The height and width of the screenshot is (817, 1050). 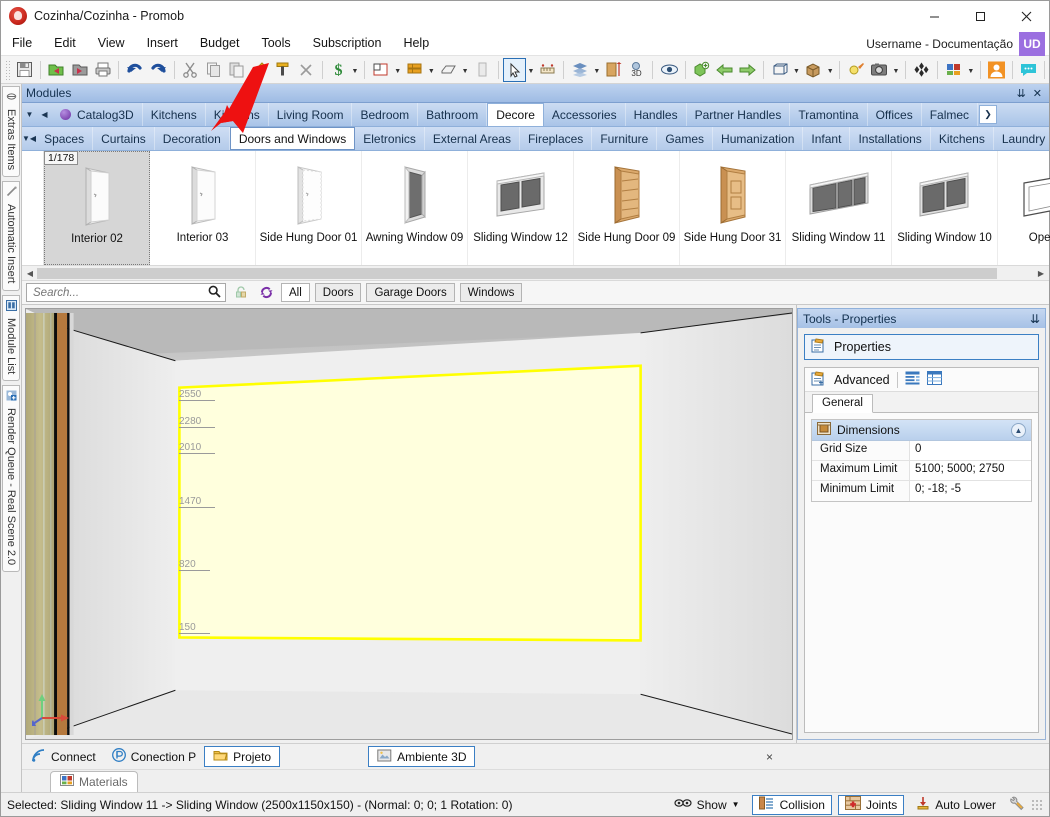 What do you see at coordinates (970, 450) in the screenshot?
I see `property-value: 0` at bounding box center [970, 450].